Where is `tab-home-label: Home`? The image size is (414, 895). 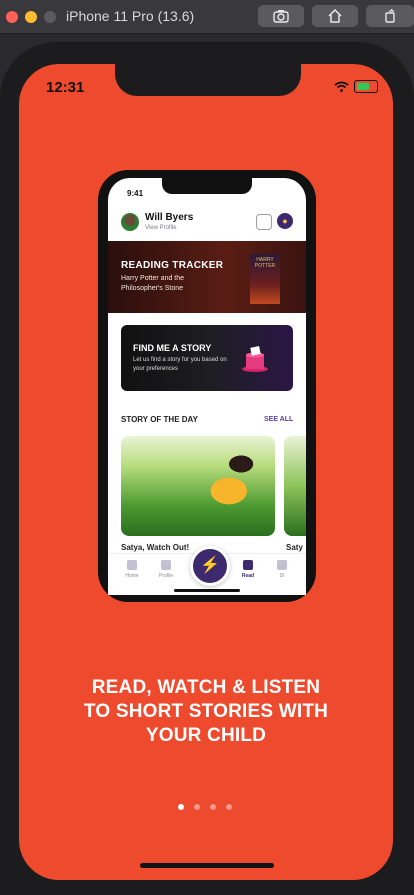 tab-home-label: Home is located at coordinates (132, 576).